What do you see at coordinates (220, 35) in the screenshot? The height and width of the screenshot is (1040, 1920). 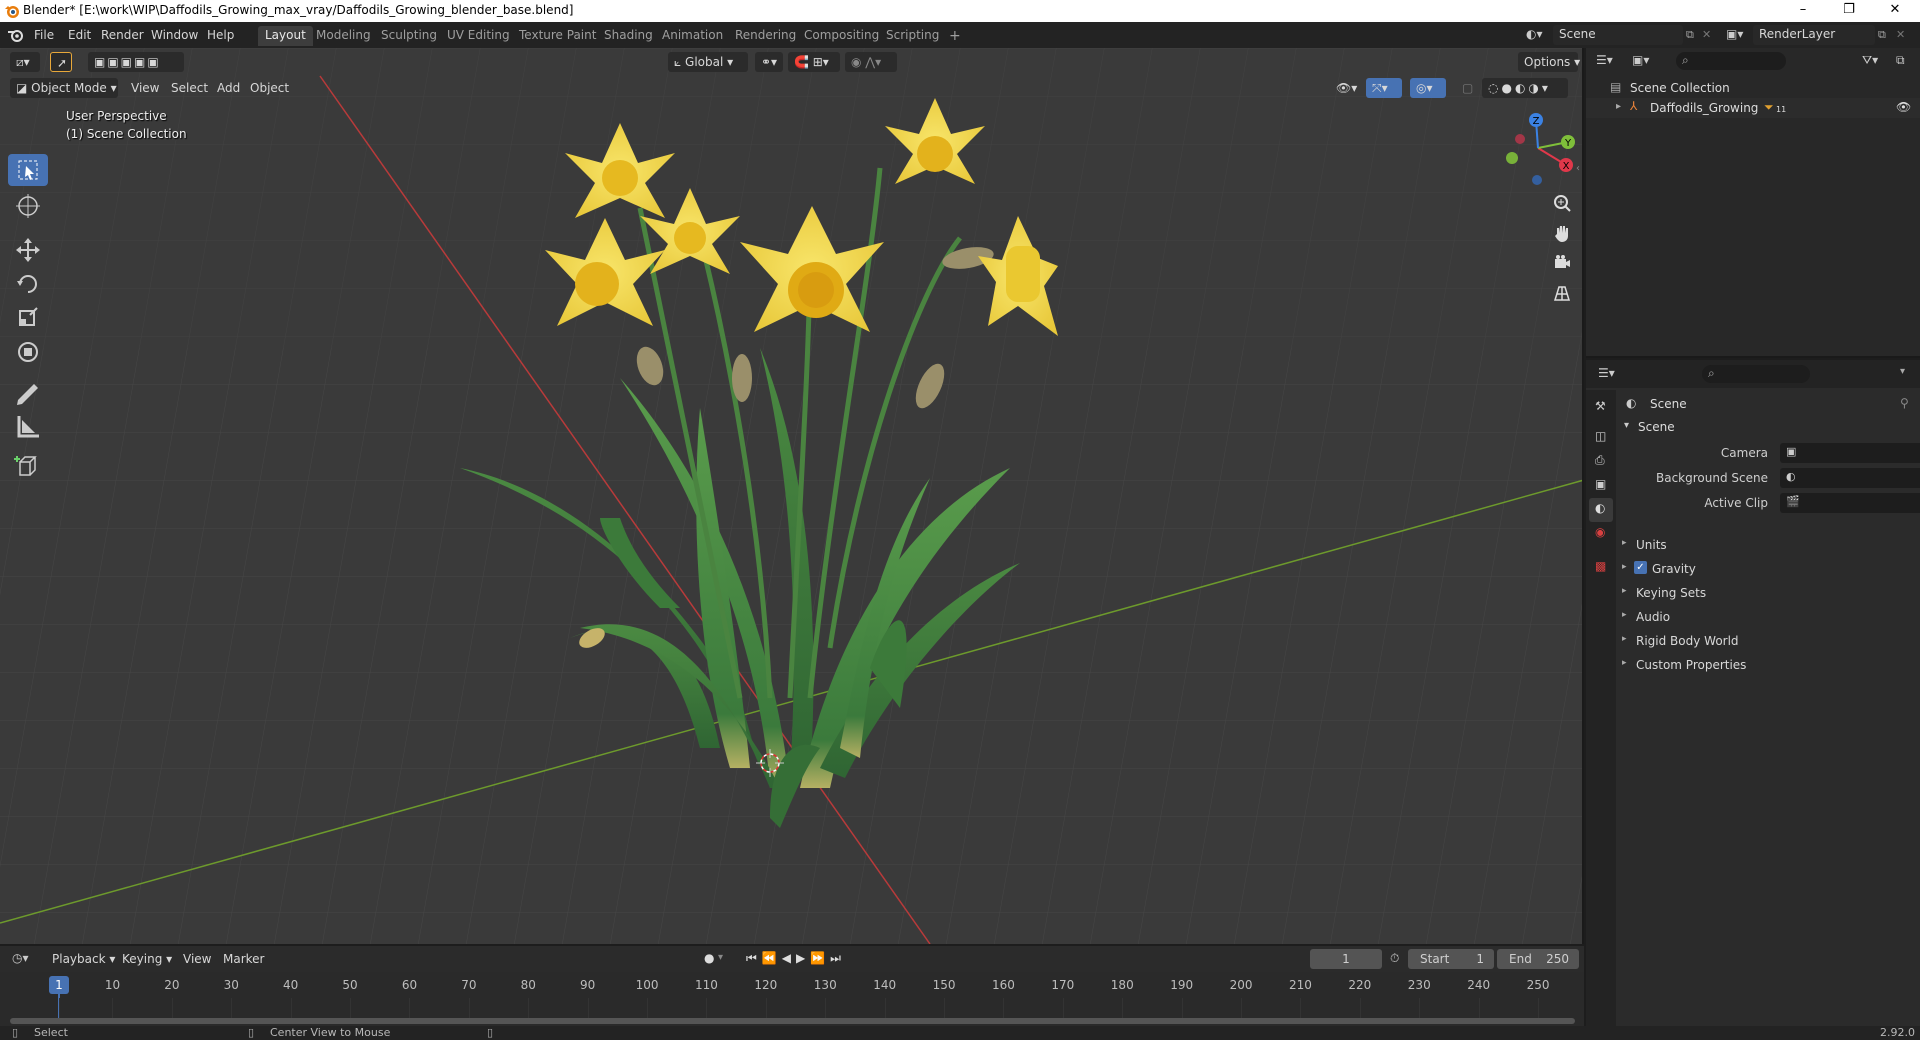 I see `menu-help: Help` at bounding box center [220, 35].